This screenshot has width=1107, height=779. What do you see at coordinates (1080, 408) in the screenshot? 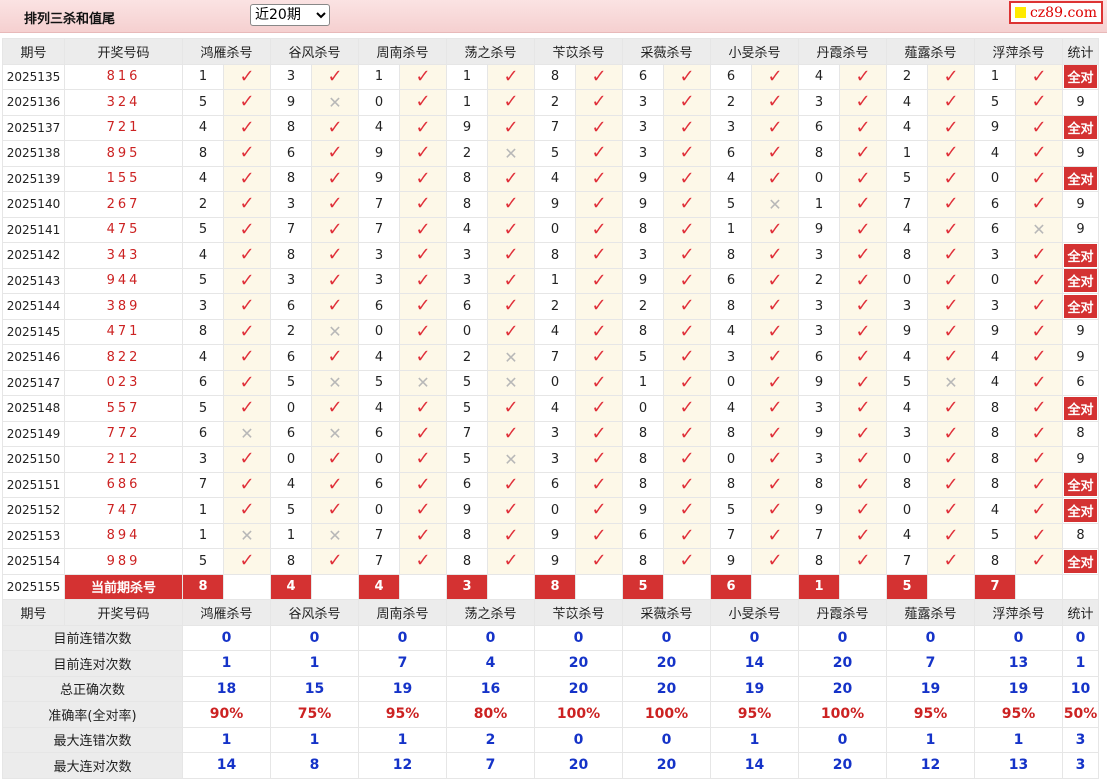
I see `row-stat: 全对` at bounding box center [1080, 408].